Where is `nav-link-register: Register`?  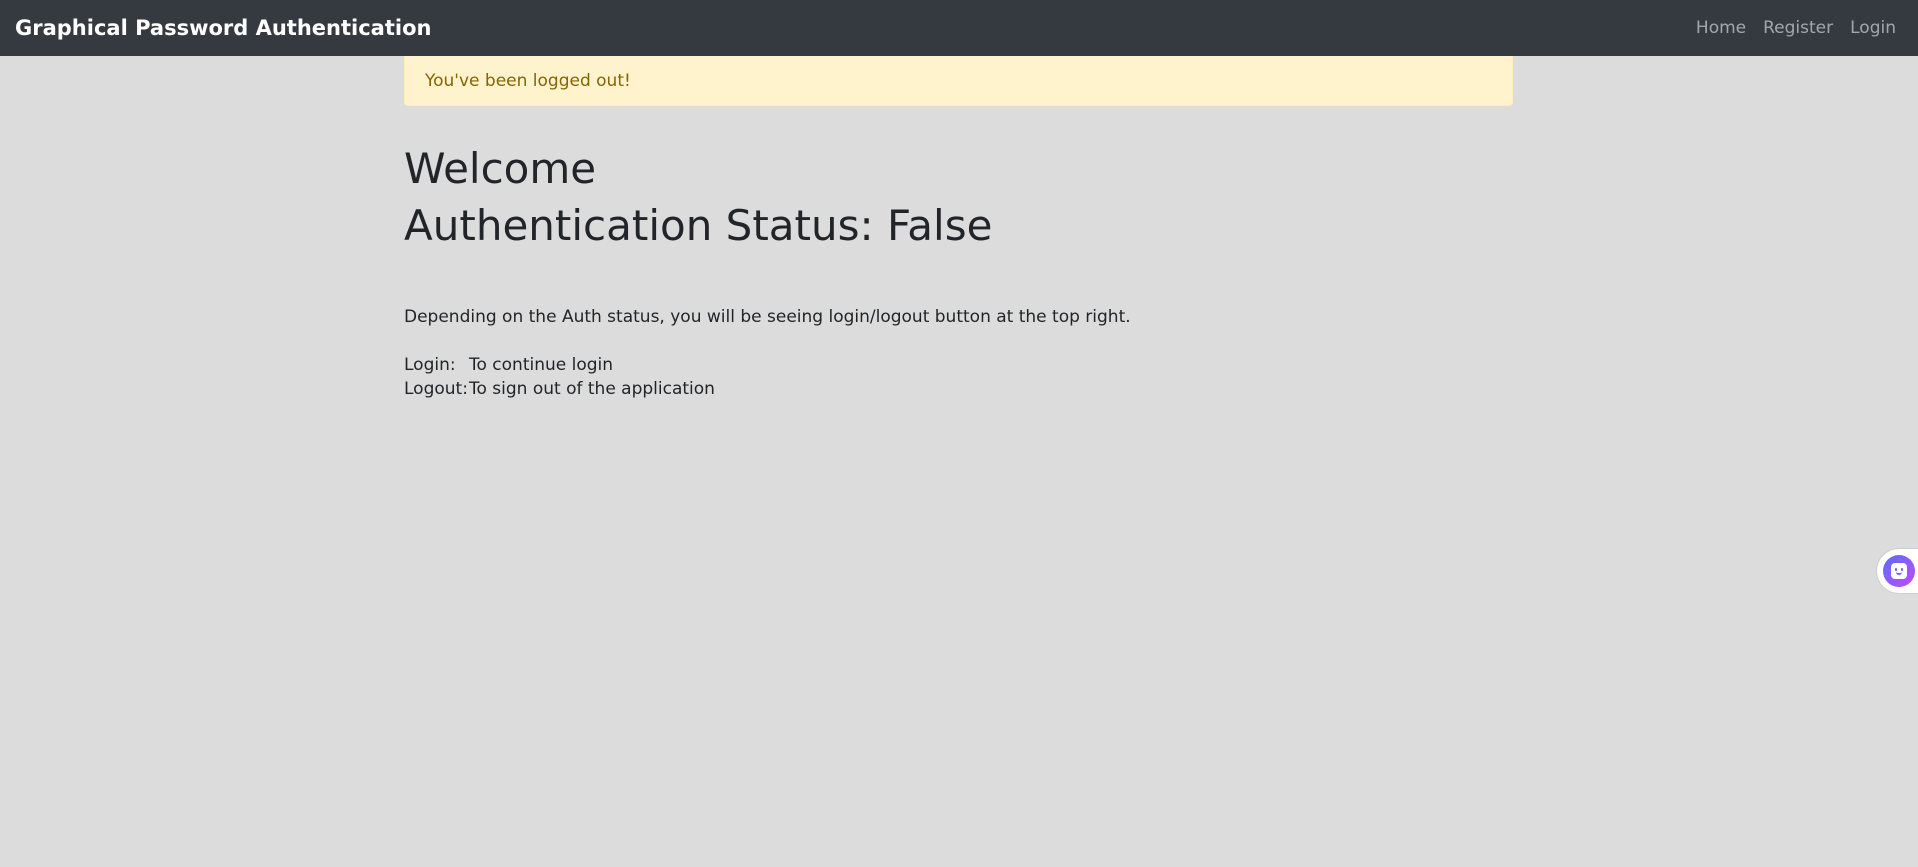 nav-link-register: Register is located at coordinates (1798, 28).